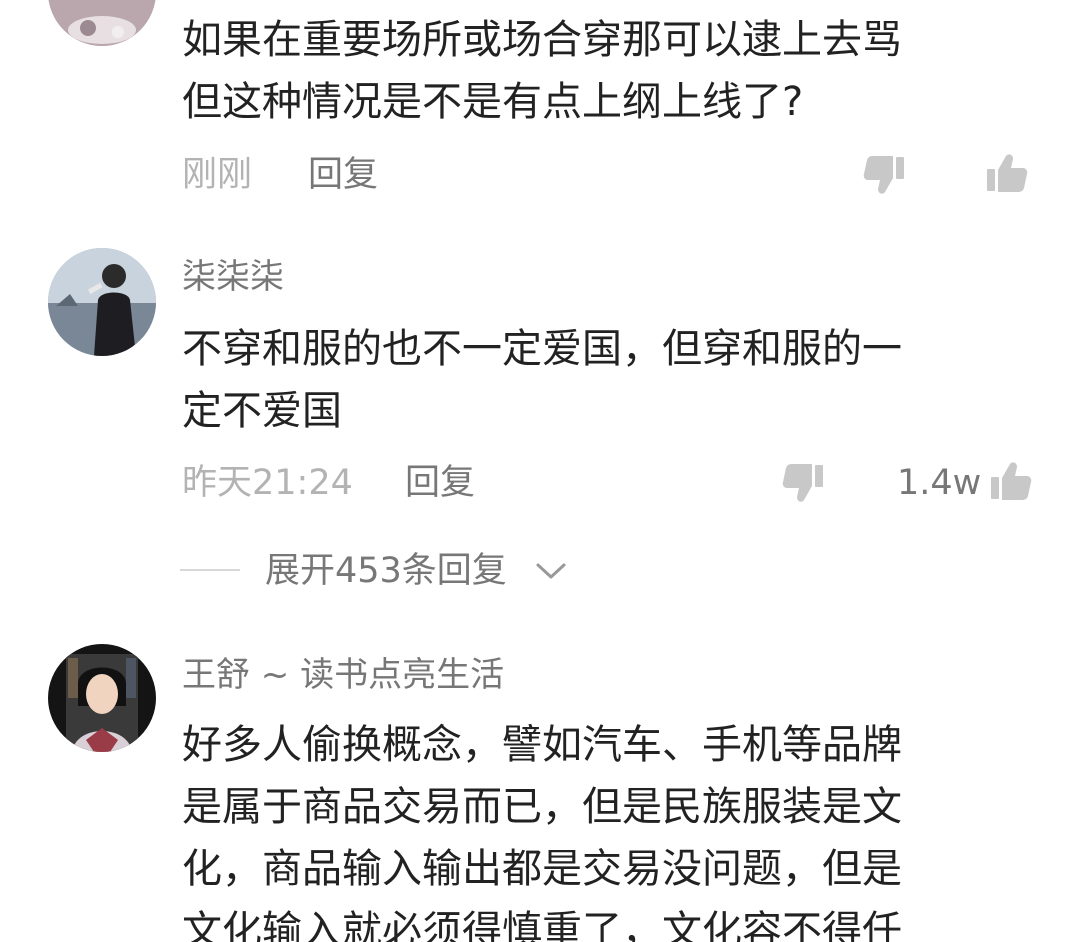  Describe the element at coordinates (939, 483) in the screenshot. I see `like-count: 1.4w` at that location.